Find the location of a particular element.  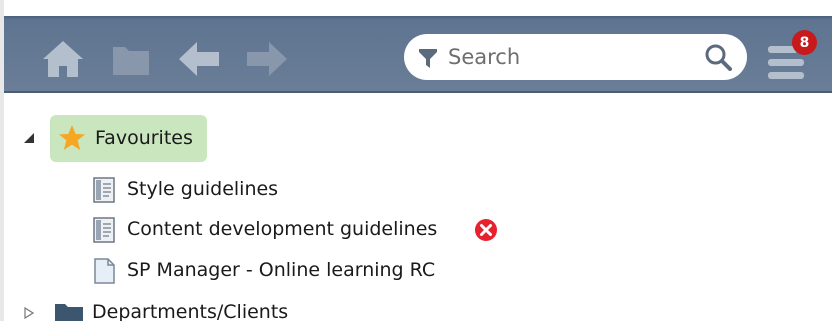

home-icon is located at coordinates (63, 59).